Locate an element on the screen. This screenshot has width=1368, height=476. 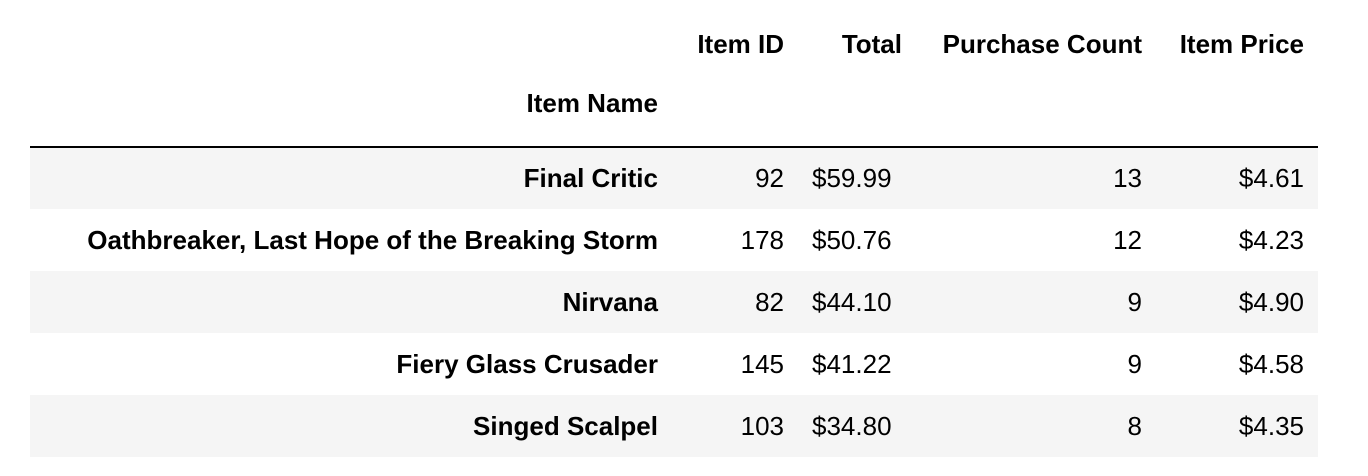
index-header-row: Item Name is located at coordinates (674, 117).